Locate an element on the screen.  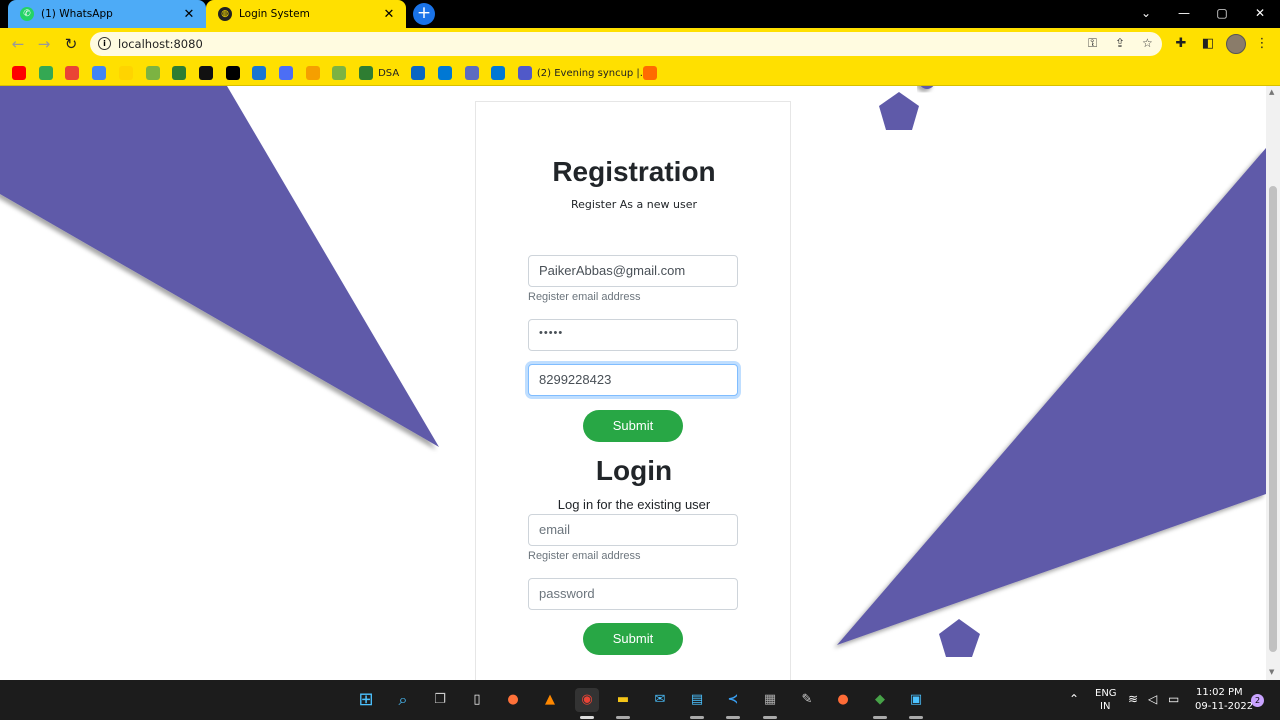
bookmark-label: DSA is located at coordinates (389, 73).